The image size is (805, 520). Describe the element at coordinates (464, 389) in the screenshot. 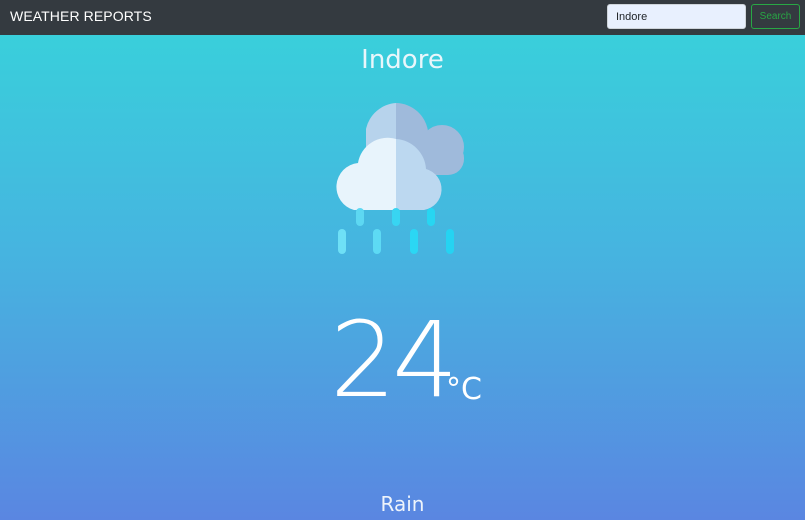

I see `temperature-unit: °C` at that location.